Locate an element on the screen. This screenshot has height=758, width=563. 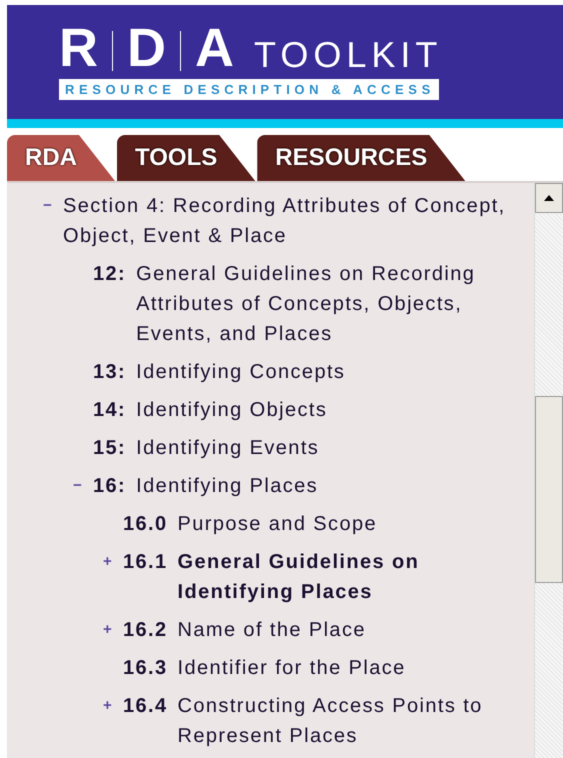
logo-letter: R is located at coordinates (78, 48).